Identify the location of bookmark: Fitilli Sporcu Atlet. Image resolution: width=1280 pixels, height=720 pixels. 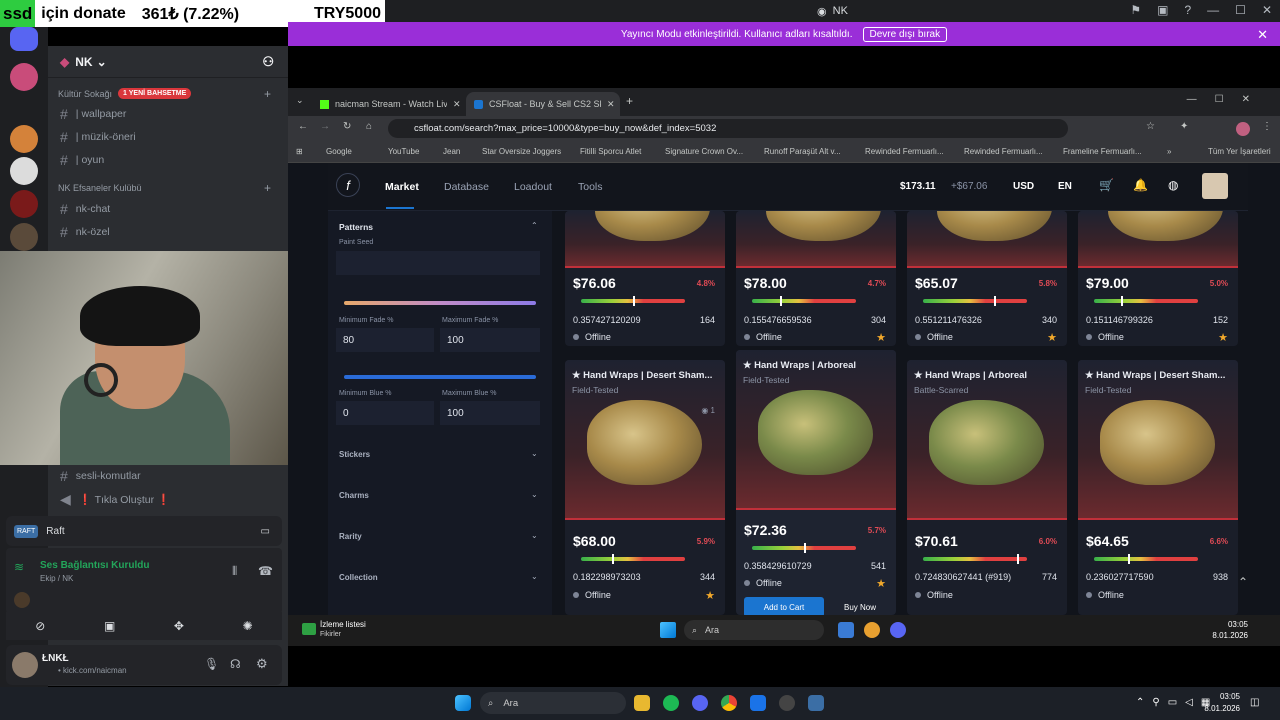
(610, 151).